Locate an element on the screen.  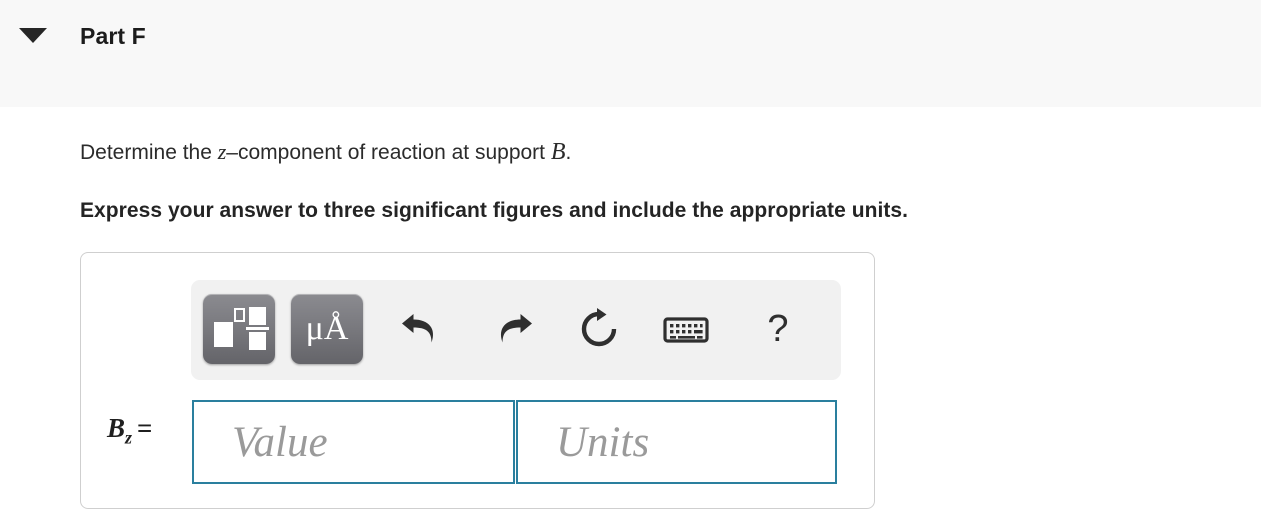
caret-down-icon is located at coordinates (33, 36).